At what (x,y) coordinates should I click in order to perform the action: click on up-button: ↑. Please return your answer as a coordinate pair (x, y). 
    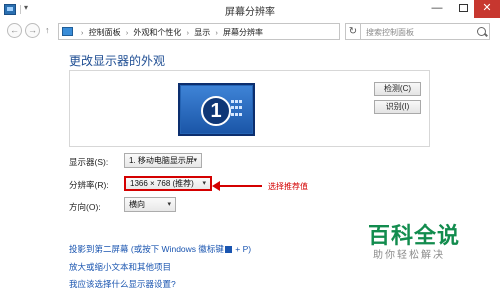
    Looking at the image, I should click on (47, 30).